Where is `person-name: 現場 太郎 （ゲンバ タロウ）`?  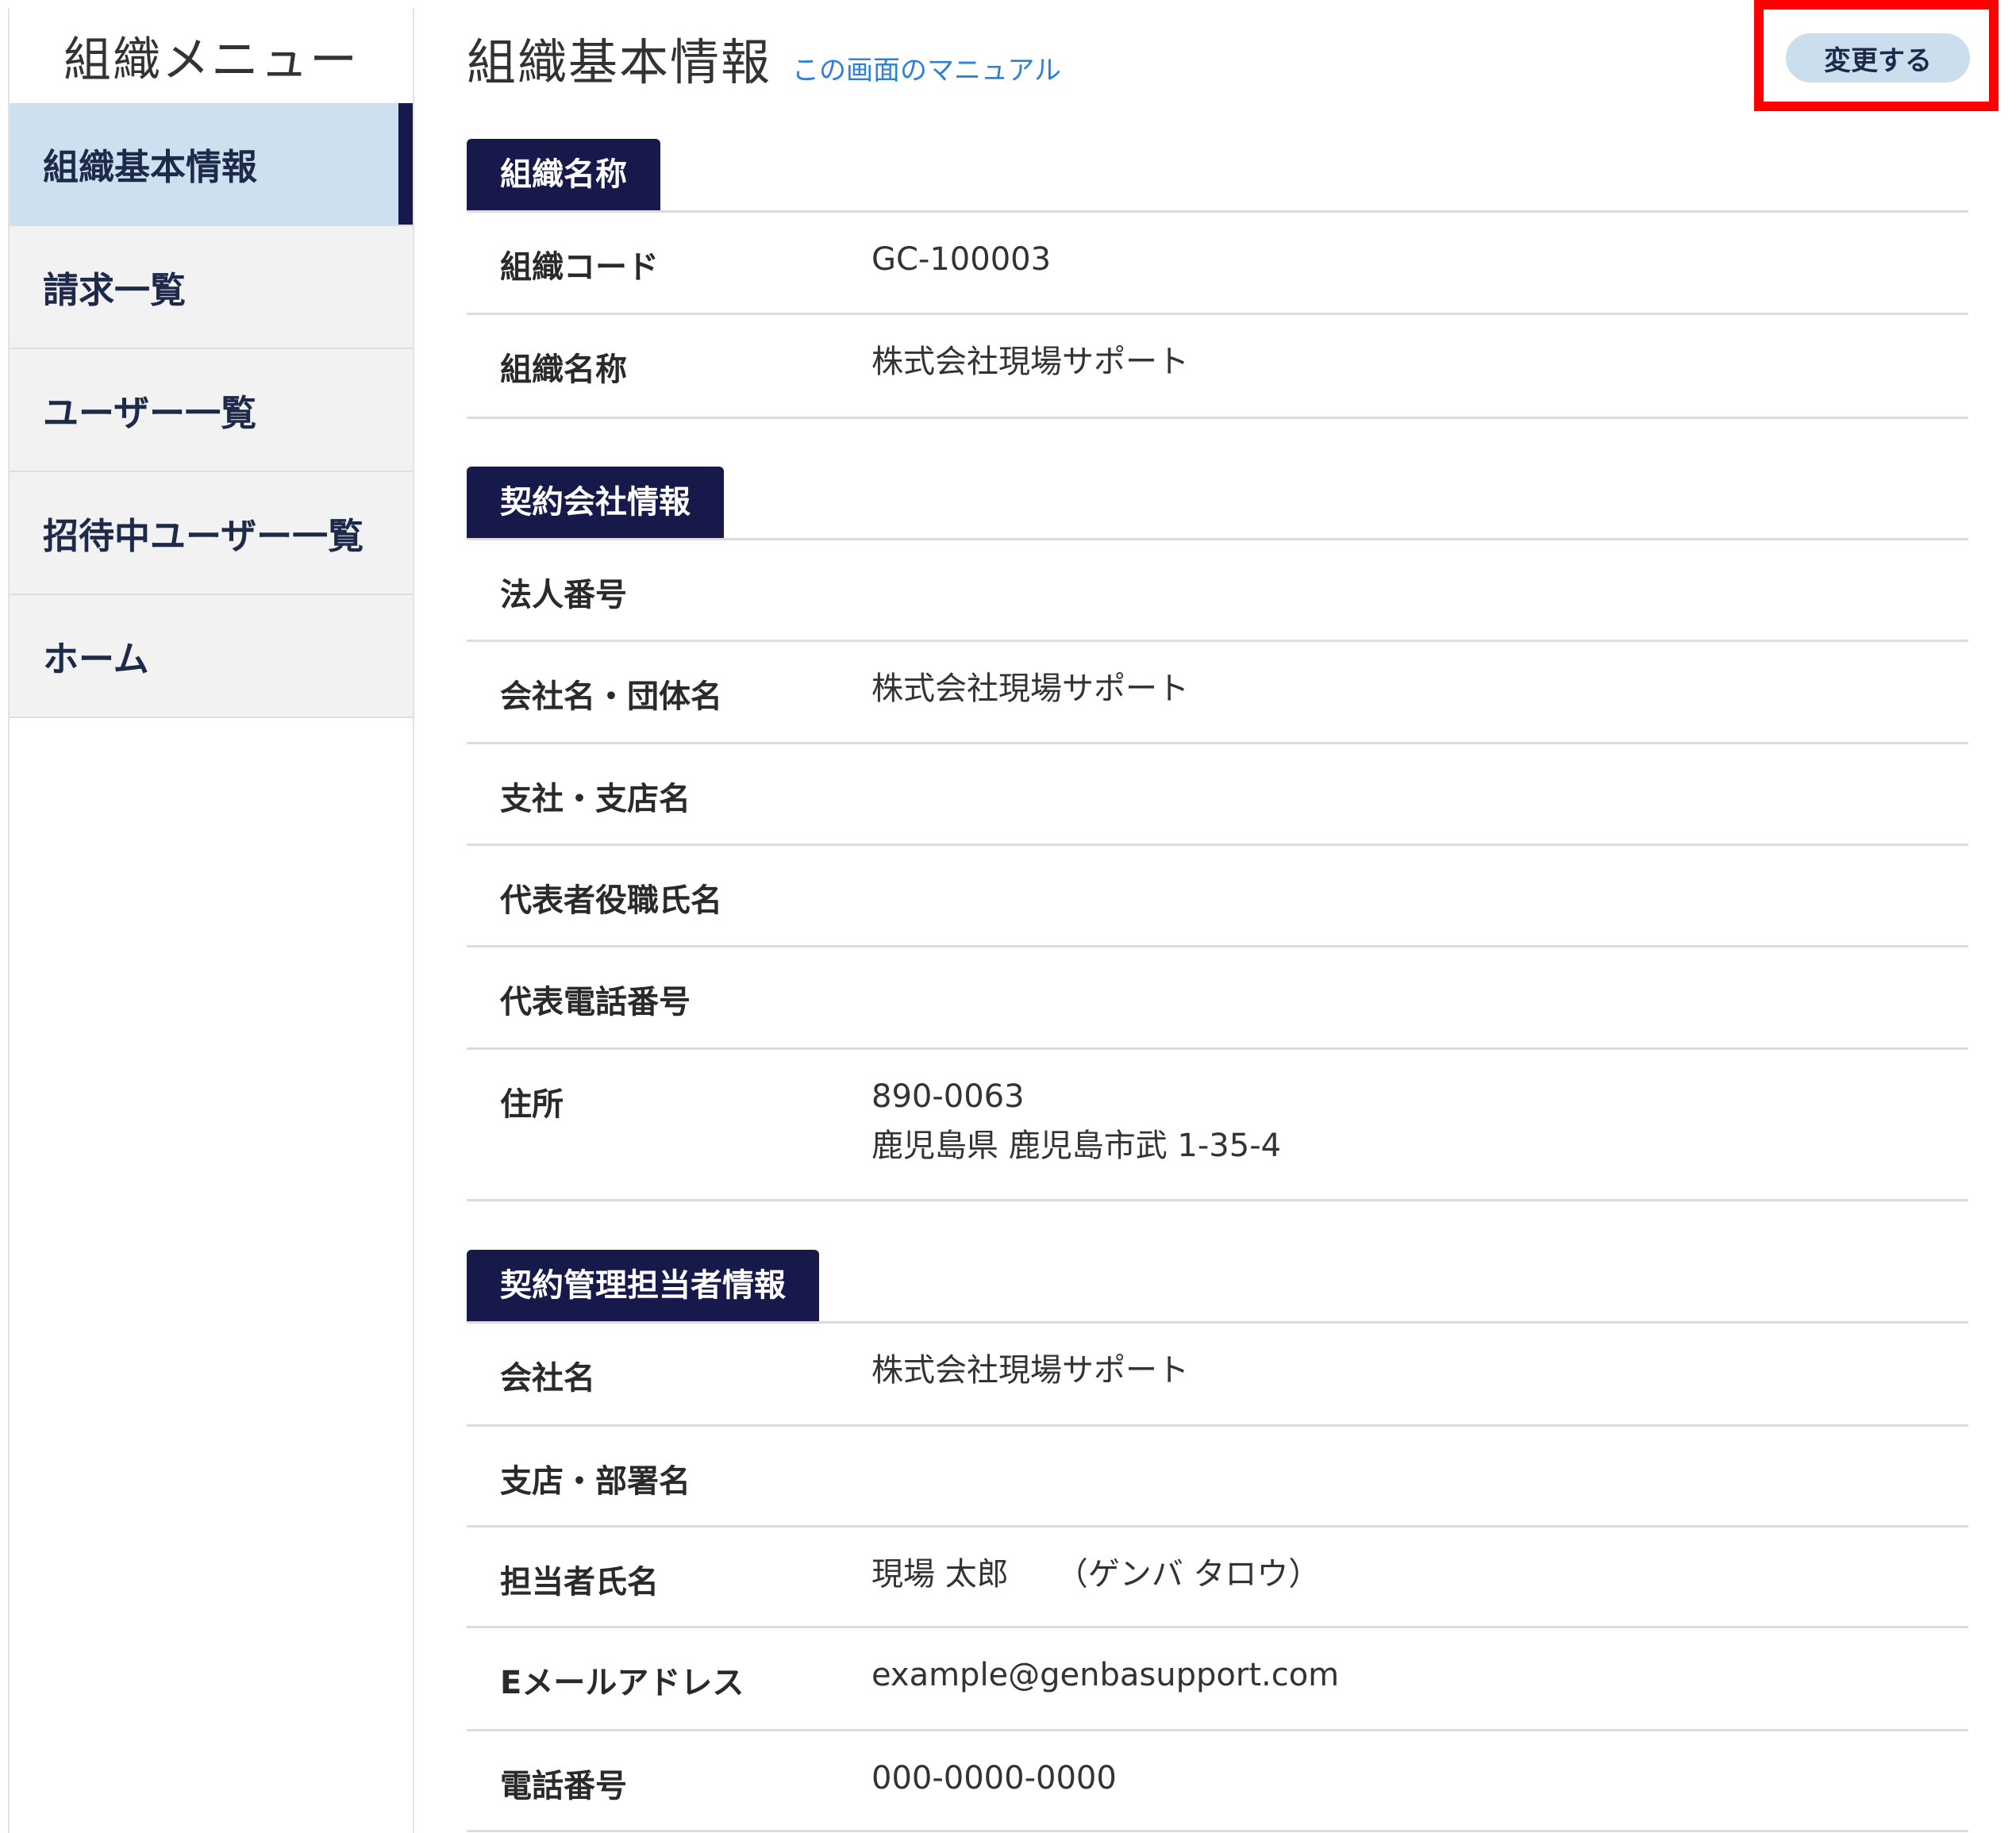
person-name: 現場 太郎 （ゲンバ タロウ） is located at coordinates (1095, 1574).